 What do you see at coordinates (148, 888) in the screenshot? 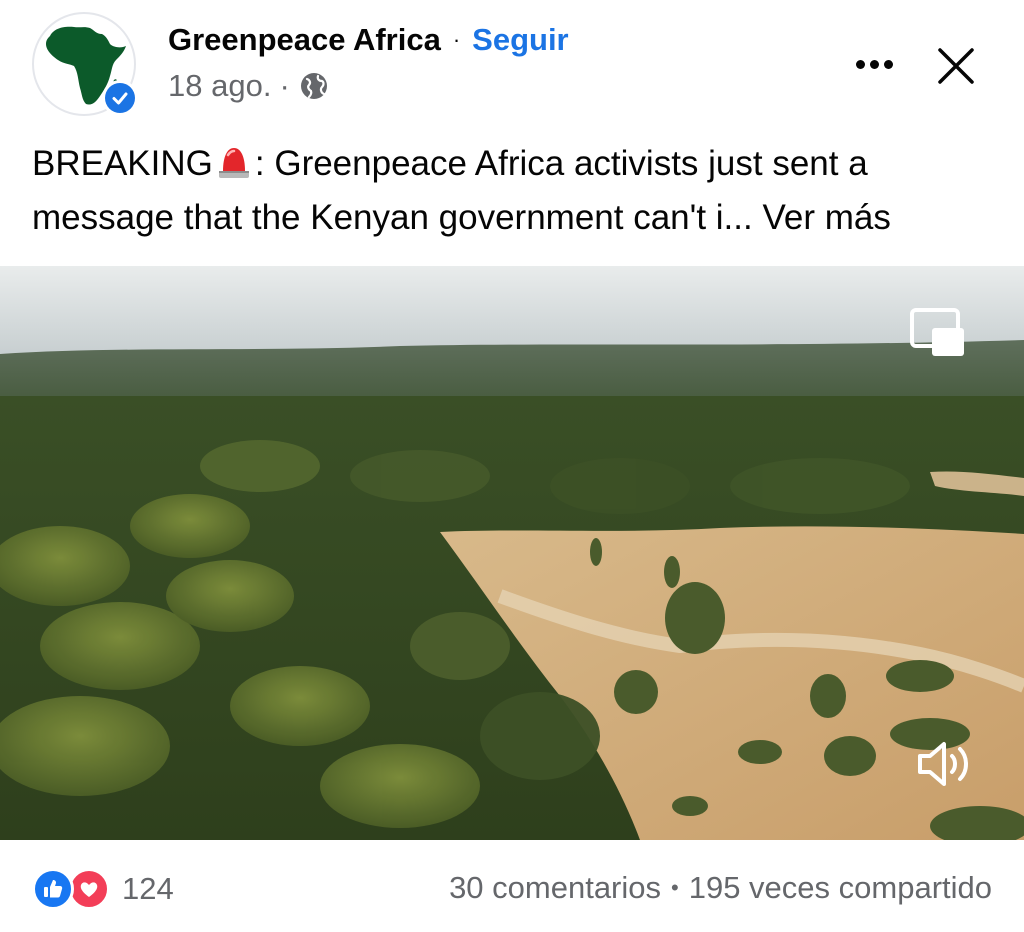
I see `reaction-count: 124` at bounding box center [148, 888].